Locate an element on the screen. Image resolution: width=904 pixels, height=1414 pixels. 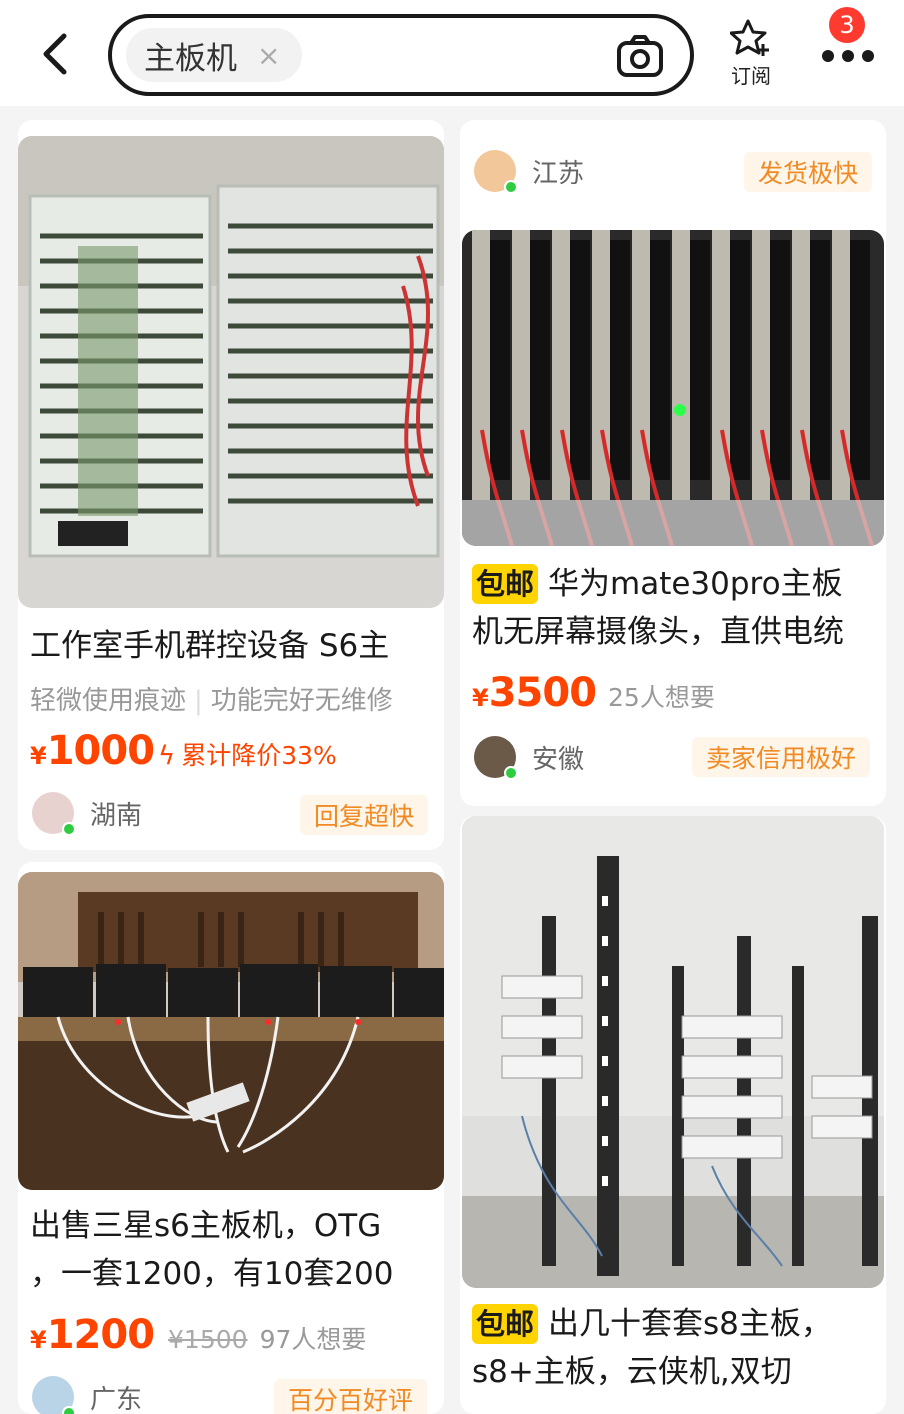
seller-row: 广东 is located at coordinates (87, 1393).